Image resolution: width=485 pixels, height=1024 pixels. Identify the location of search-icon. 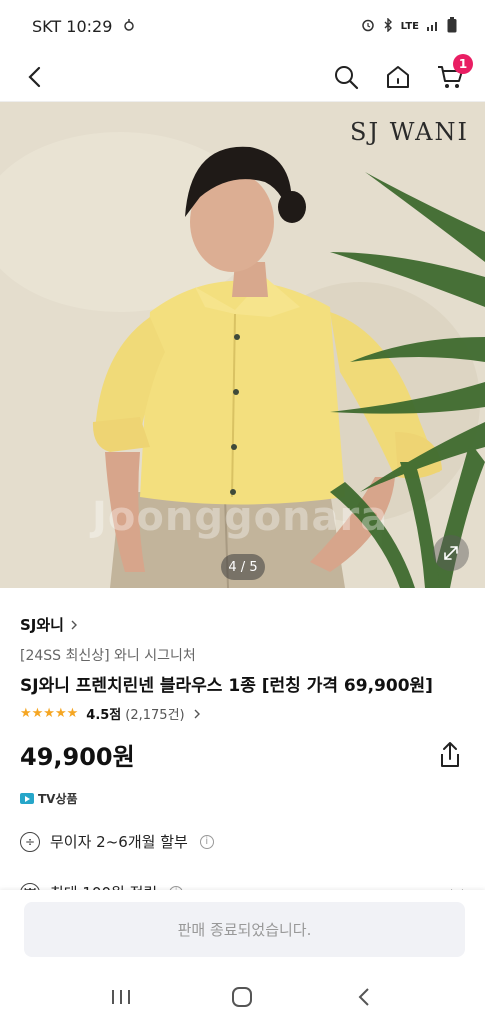
(347, 77).